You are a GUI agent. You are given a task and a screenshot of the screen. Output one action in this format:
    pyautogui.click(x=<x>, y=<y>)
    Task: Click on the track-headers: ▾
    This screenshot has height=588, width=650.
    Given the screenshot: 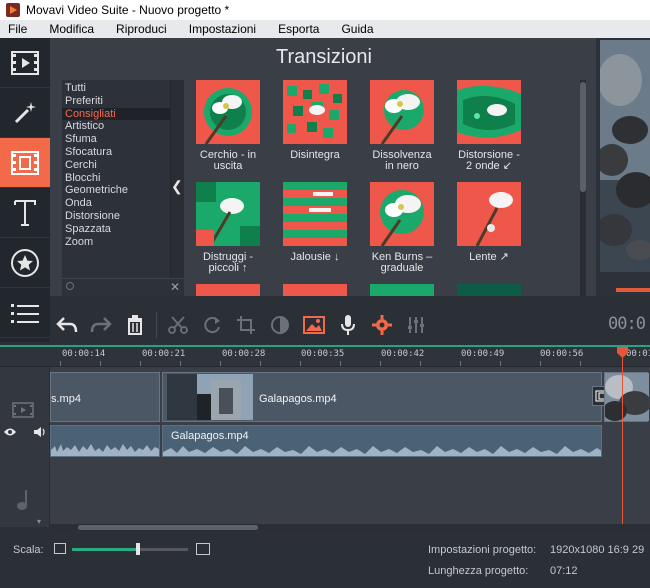 What is the action you would take?
    pyautogui.click(x=25, y=447)
    